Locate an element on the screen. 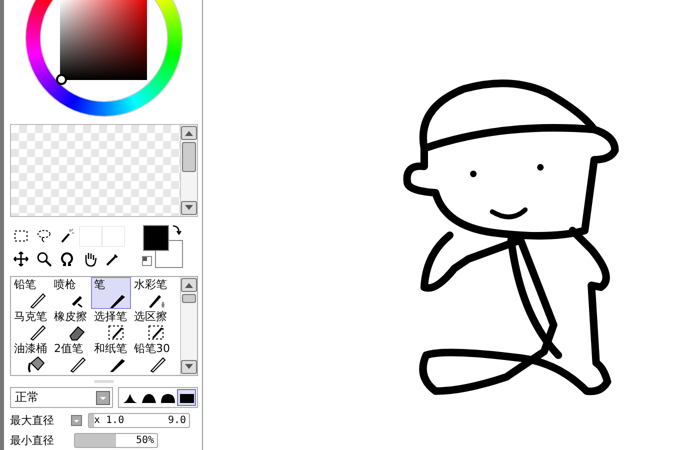 This screenshot has width=700, height=450. brush-tool: 铅笔 is located at coordinates (31, 293).